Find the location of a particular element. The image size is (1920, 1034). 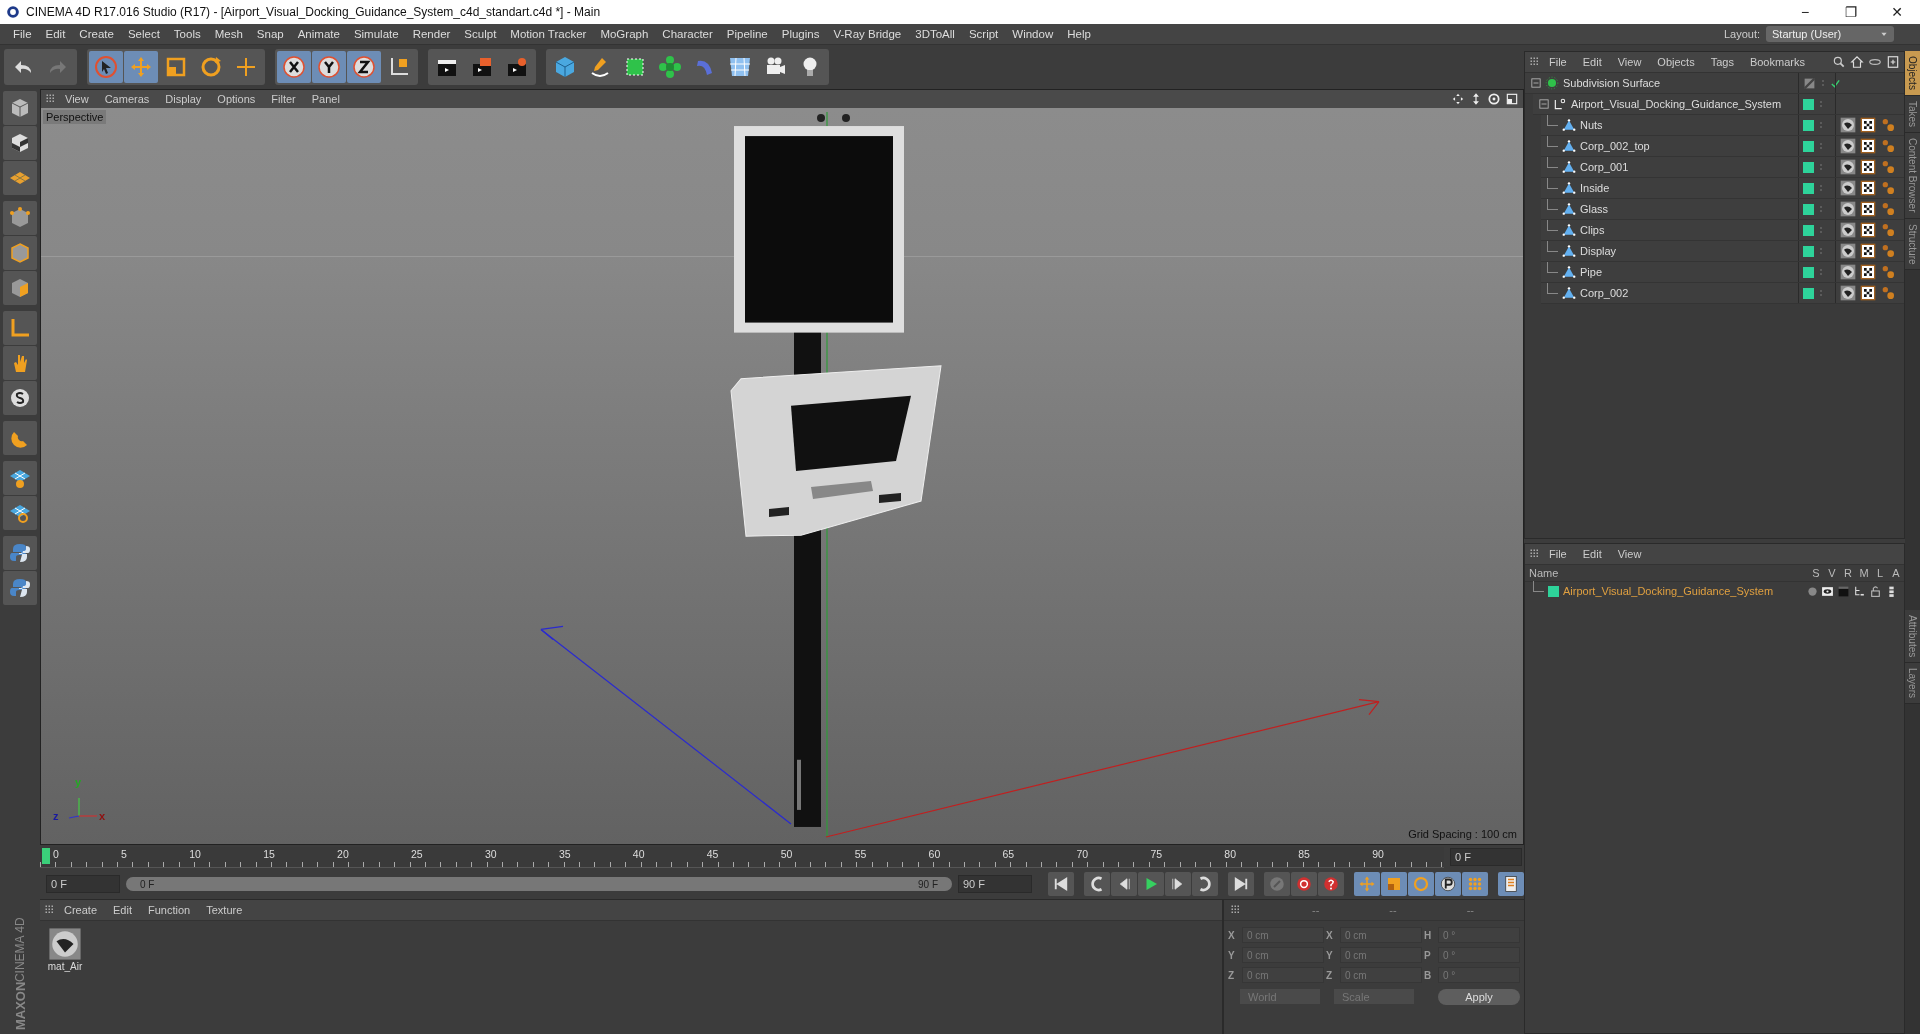

menu-item: Mesh is located at coordinates (228, 34).